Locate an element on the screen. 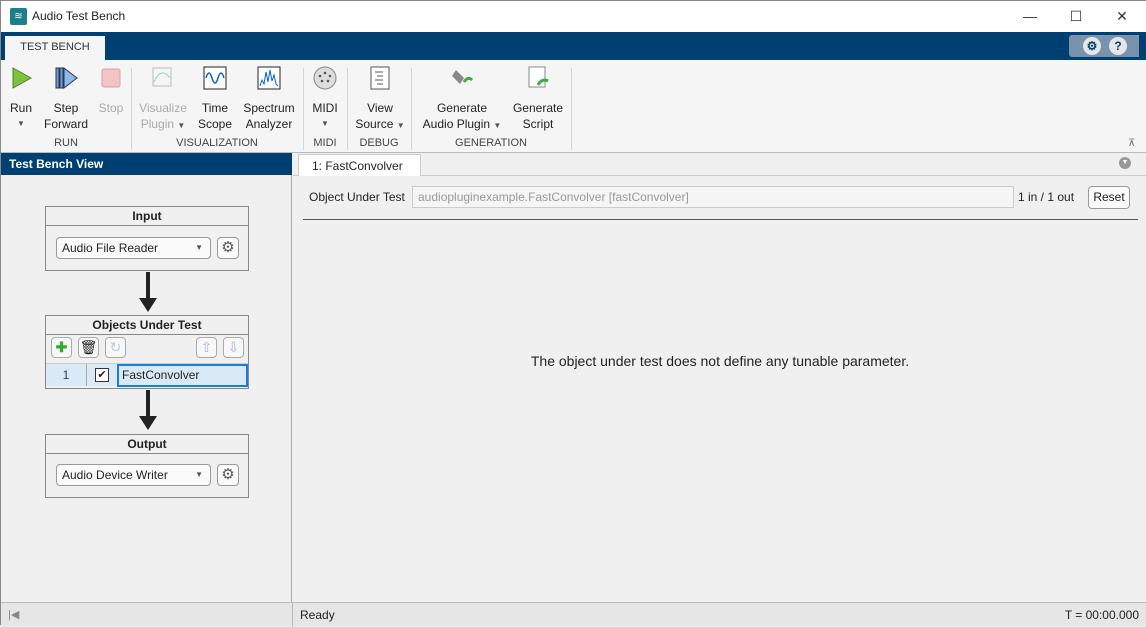  input-box: Input Audio File Reader ▼ ⚙ is located at coordinates (147, 238).